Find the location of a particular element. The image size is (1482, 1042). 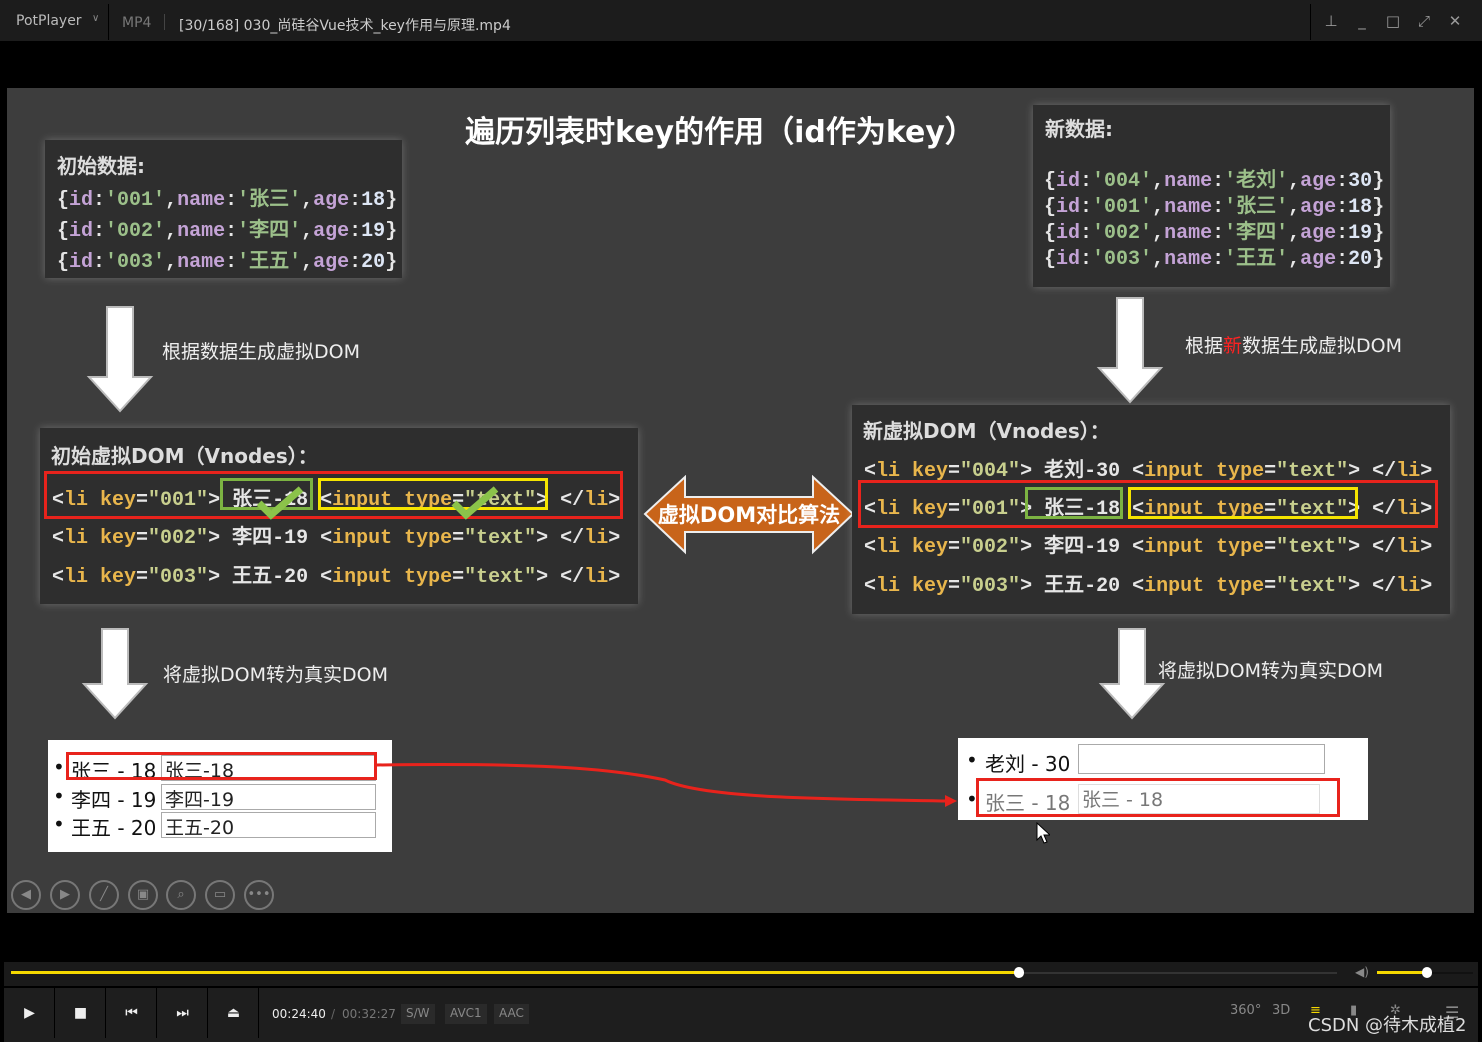

code-token: '张三' is located at coordinates (269, 200).